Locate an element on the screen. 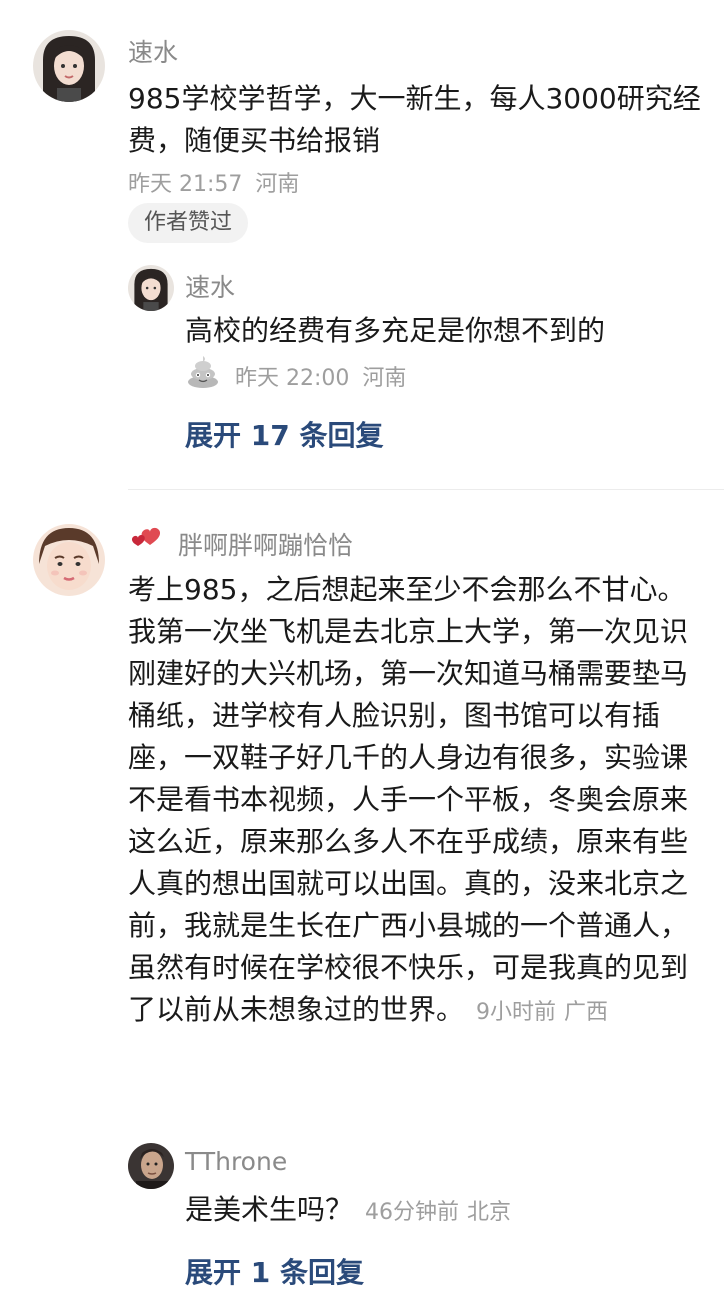 Image resolution: width=724 pixels, height=1310 pixels. reply-location: 河南 is located at coordinates (384, 378).